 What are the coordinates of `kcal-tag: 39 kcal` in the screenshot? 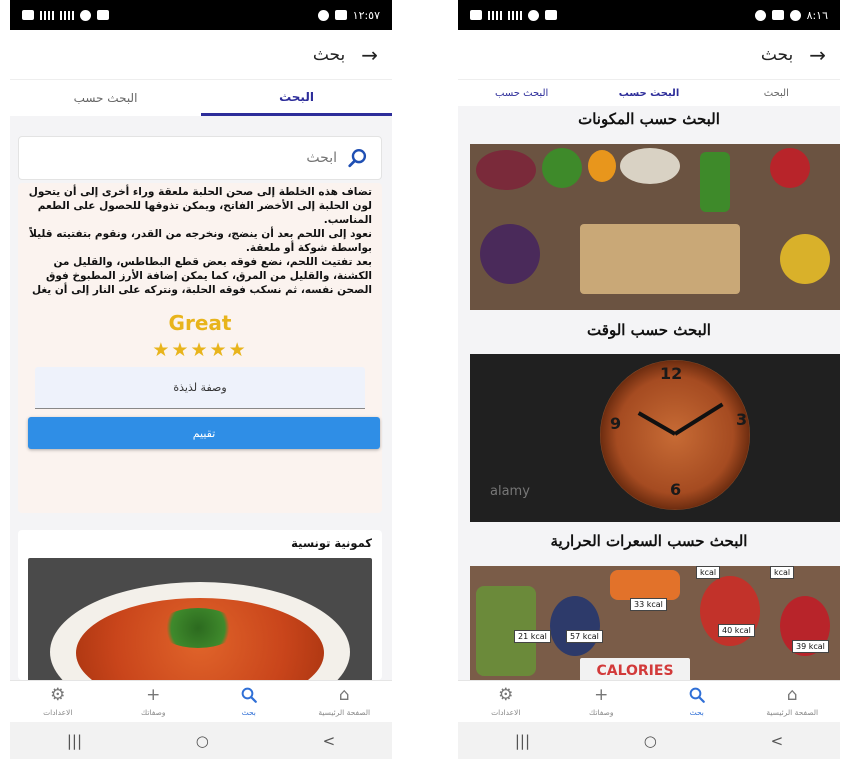 It's located at (810, 646).